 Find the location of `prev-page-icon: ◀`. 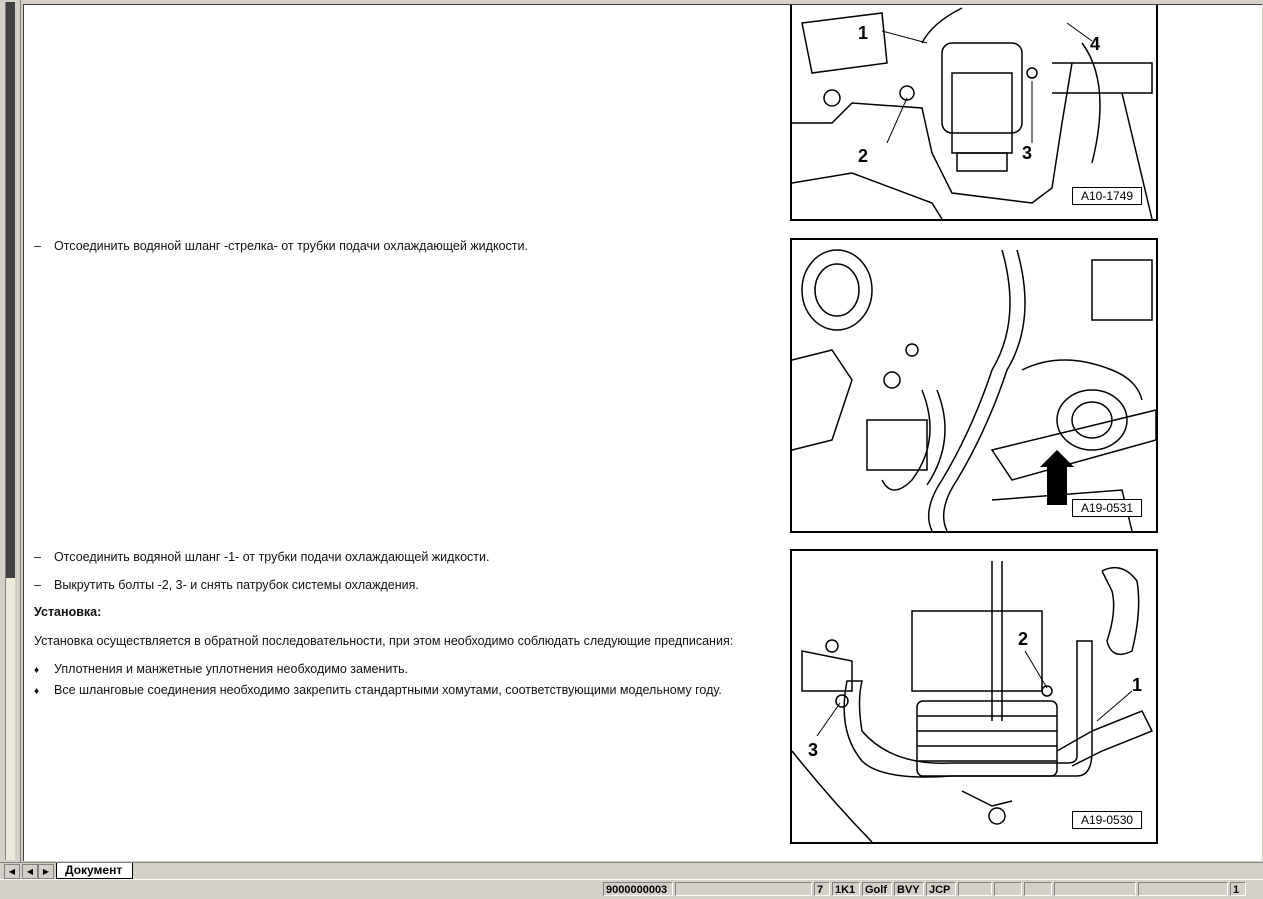

prev-page-icon: ◀ is located at coordinates (30, 871).